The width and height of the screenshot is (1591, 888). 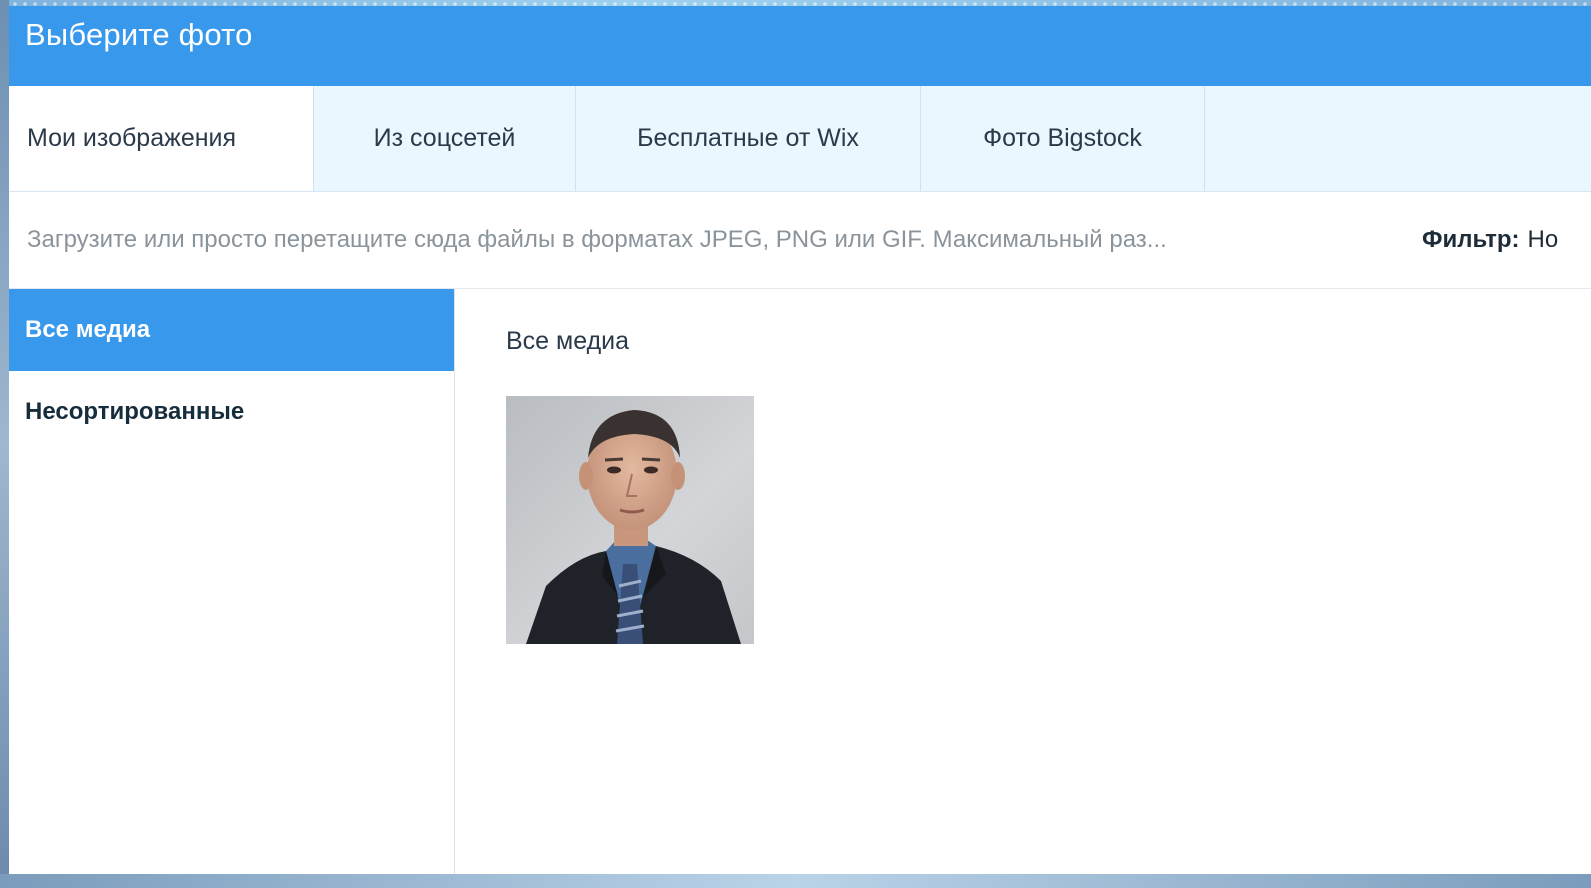 I want to click on tab-label: Из соцсетей, so click(x=444, y=138).